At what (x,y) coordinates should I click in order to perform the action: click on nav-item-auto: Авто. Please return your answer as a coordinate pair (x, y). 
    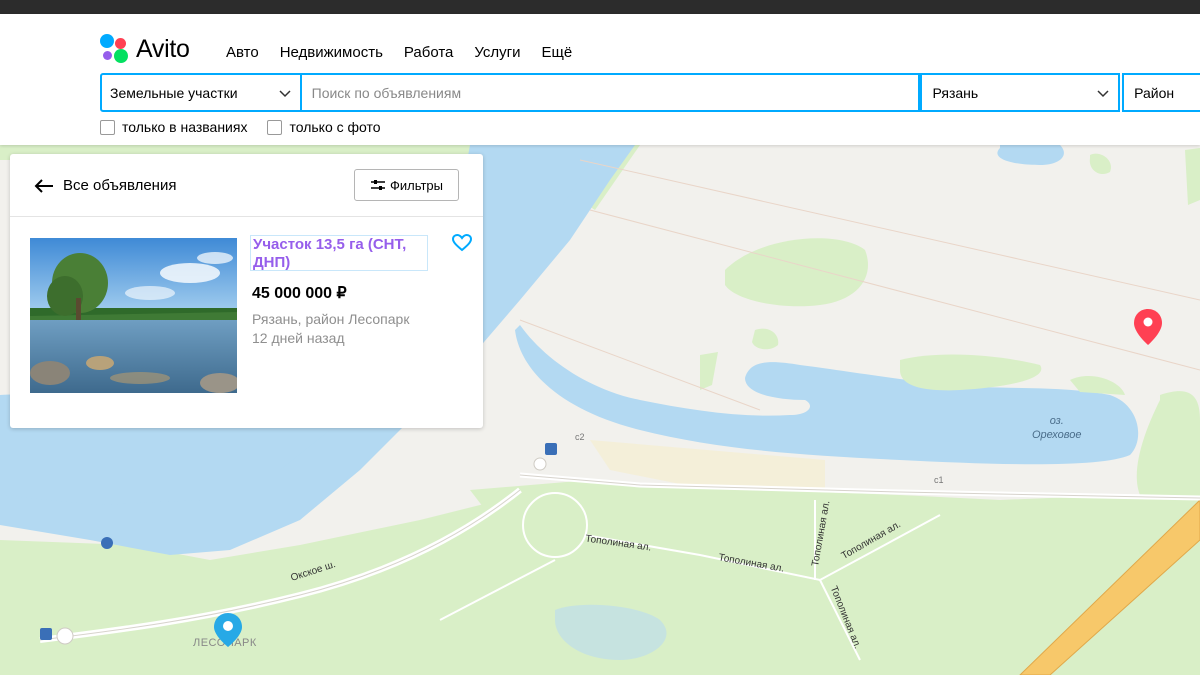
    Looking at the image, I should click on (242, 52).